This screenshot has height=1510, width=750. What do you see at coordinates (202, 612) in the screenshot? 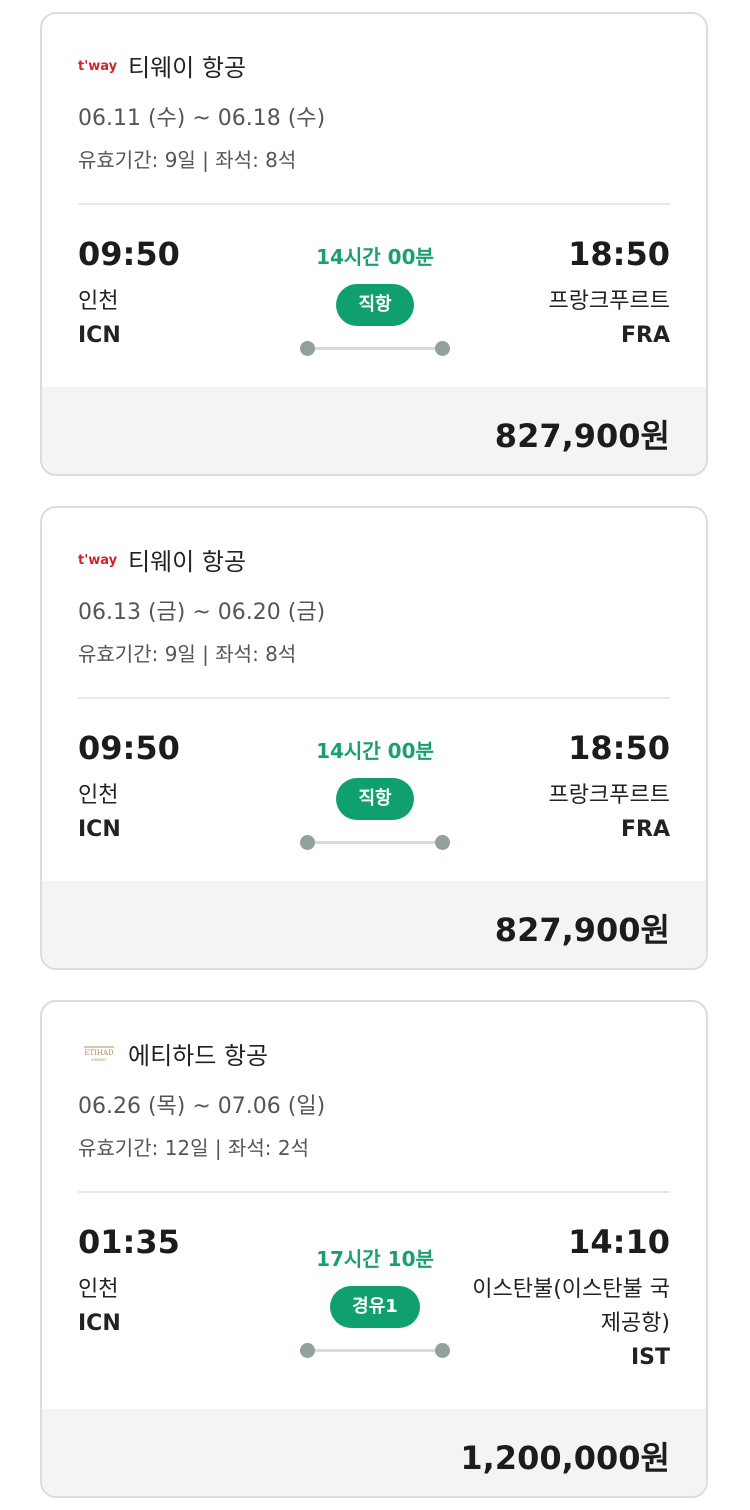
I see `travel-dates: 06.13 (금) ~ 06.20 (금)` at bounding box center [202, 612].